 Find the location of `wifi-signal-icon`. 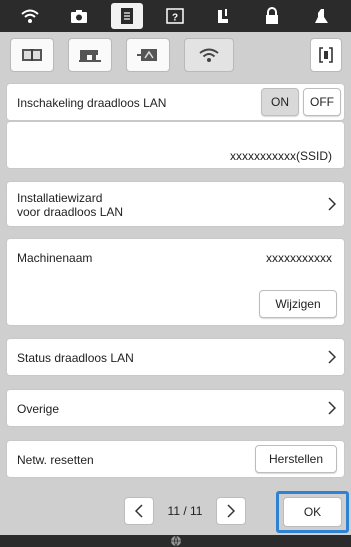

wifi-signal-icon is located at coordinates (30, 16).